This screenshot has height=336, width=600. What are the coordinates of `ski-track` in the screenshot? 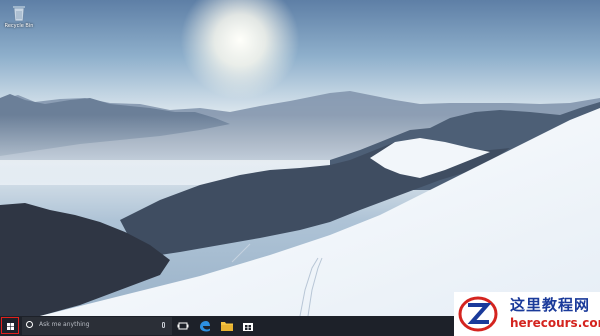 It's located at (241, 253).